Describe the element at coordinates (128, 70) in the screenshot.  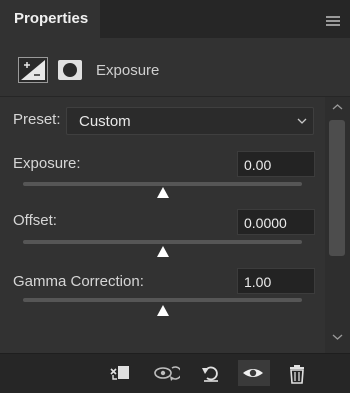
I see `adjustment-title: Exposure` at that location.